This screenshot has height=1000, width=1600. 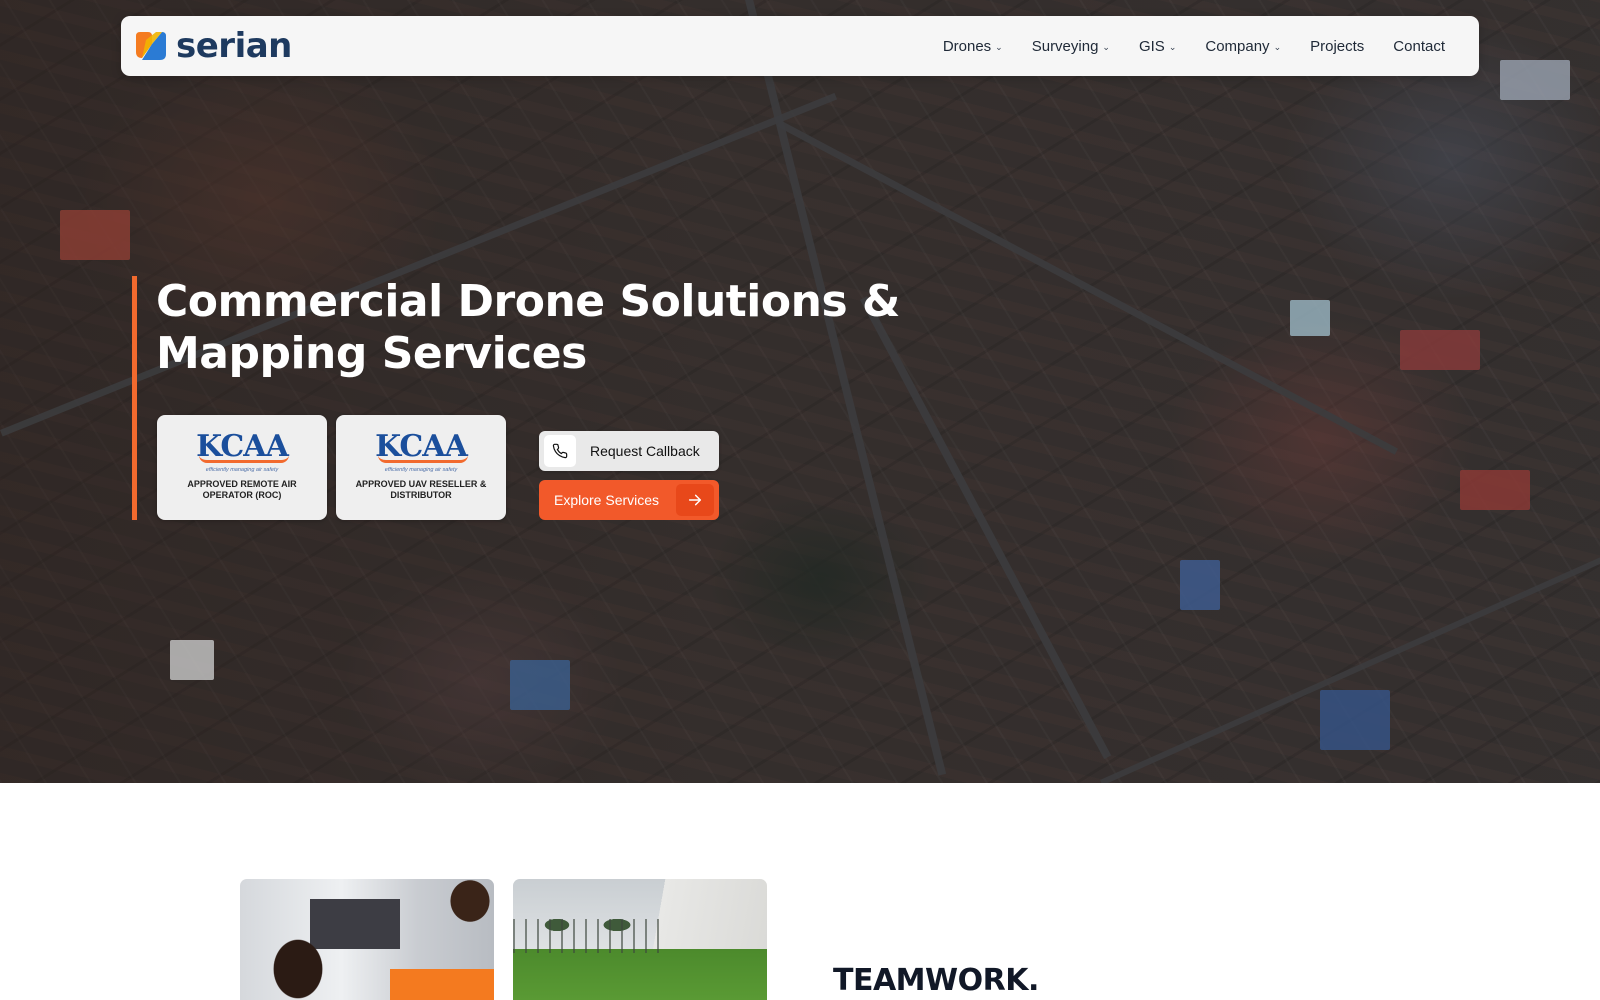 What do you see at coordinates (607, 500) in the screenshot?
I see `explore-services-label: Explore Services` at bounding box center [607, 500].